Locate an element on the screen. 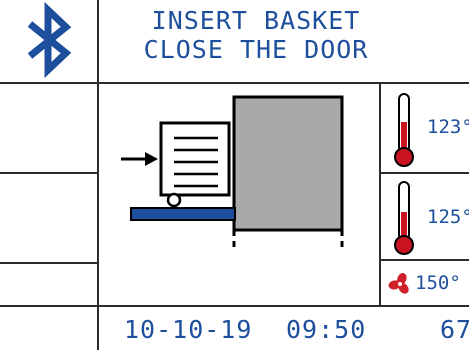 The width and height of the screenshot is (469, 350). bluetooth-icon is located at coordinates (49, 40).